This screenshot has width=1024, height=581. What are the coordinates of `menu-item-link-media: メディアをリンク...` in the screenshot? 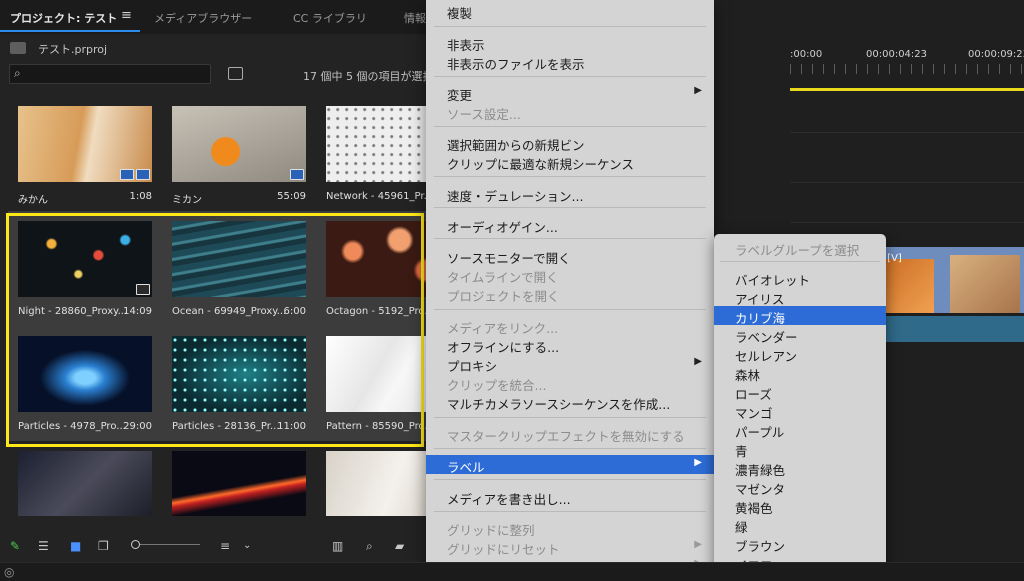 It's located at (570, 326).